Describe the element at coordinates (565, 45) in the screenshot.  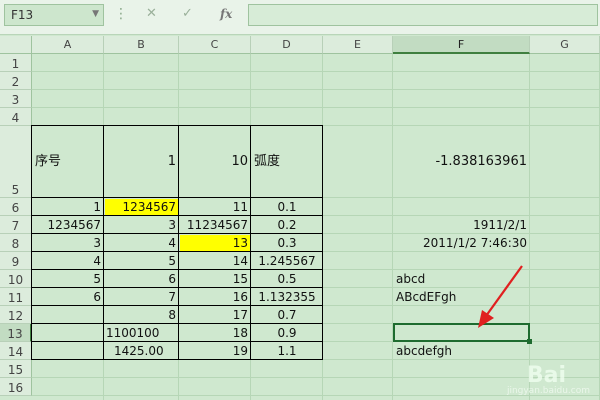
I see `column-header-g: G` at that location.